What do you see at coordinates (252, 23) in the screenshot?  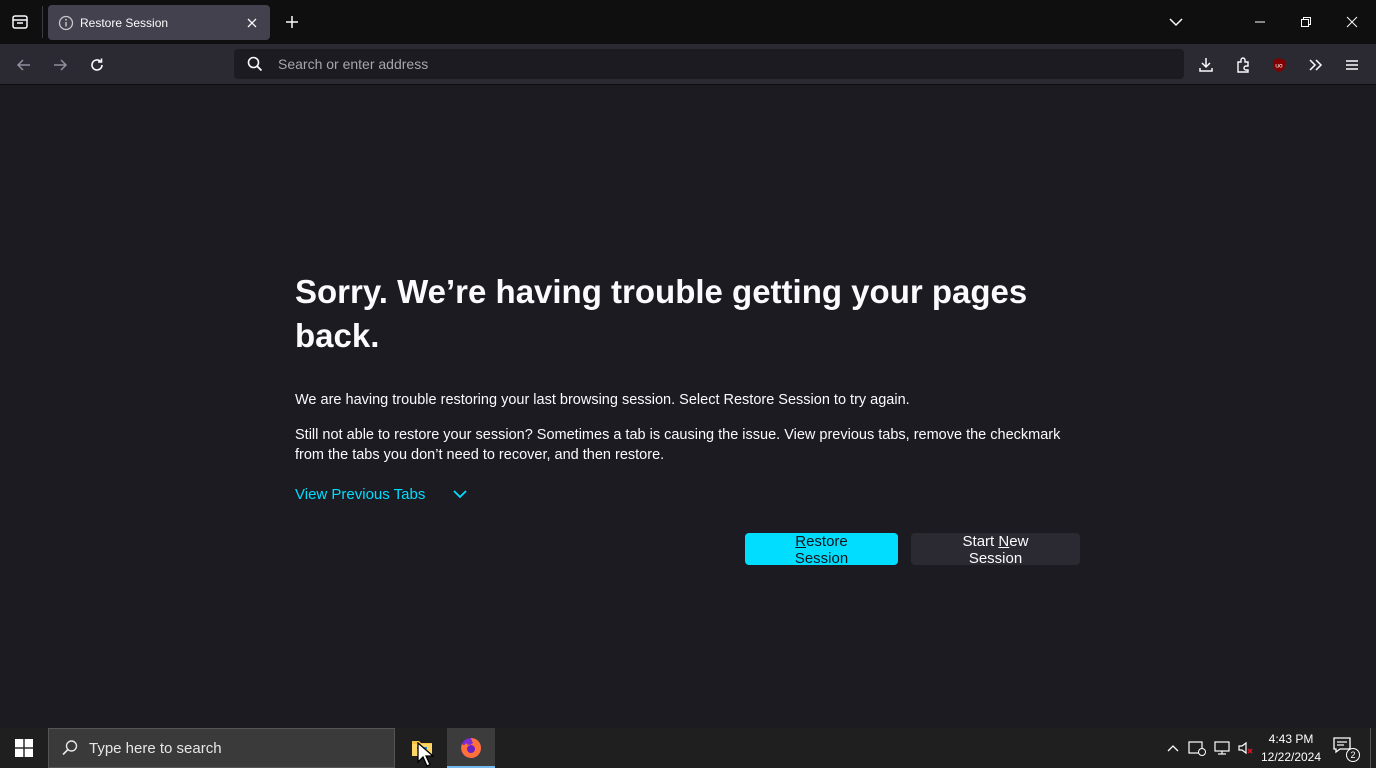 I see `close-tab-icon` at bounding box center [252, 23].